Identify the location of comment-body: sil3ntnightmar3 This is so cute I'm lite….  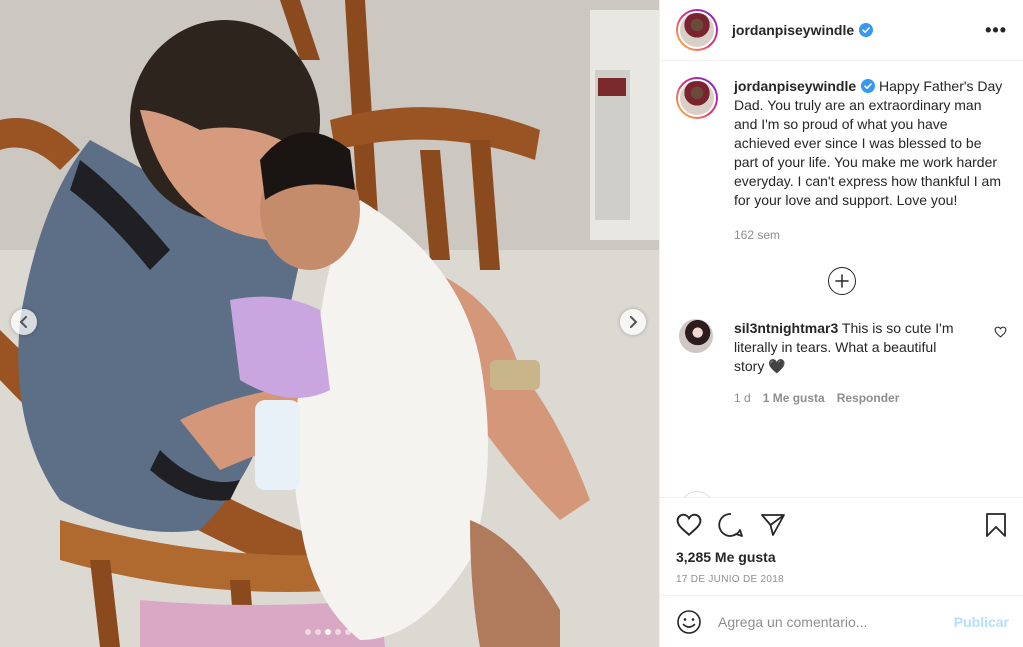
(852, 363).